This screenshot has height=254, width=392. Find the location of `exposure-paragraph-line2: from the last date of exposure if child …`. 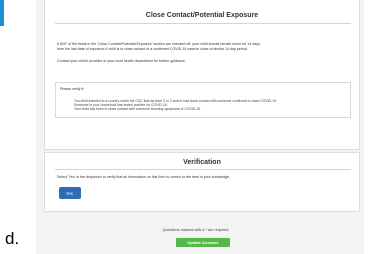

exposure-paragraph-line2: from the last date of exposure if child … is located at coordinates (152, 49).